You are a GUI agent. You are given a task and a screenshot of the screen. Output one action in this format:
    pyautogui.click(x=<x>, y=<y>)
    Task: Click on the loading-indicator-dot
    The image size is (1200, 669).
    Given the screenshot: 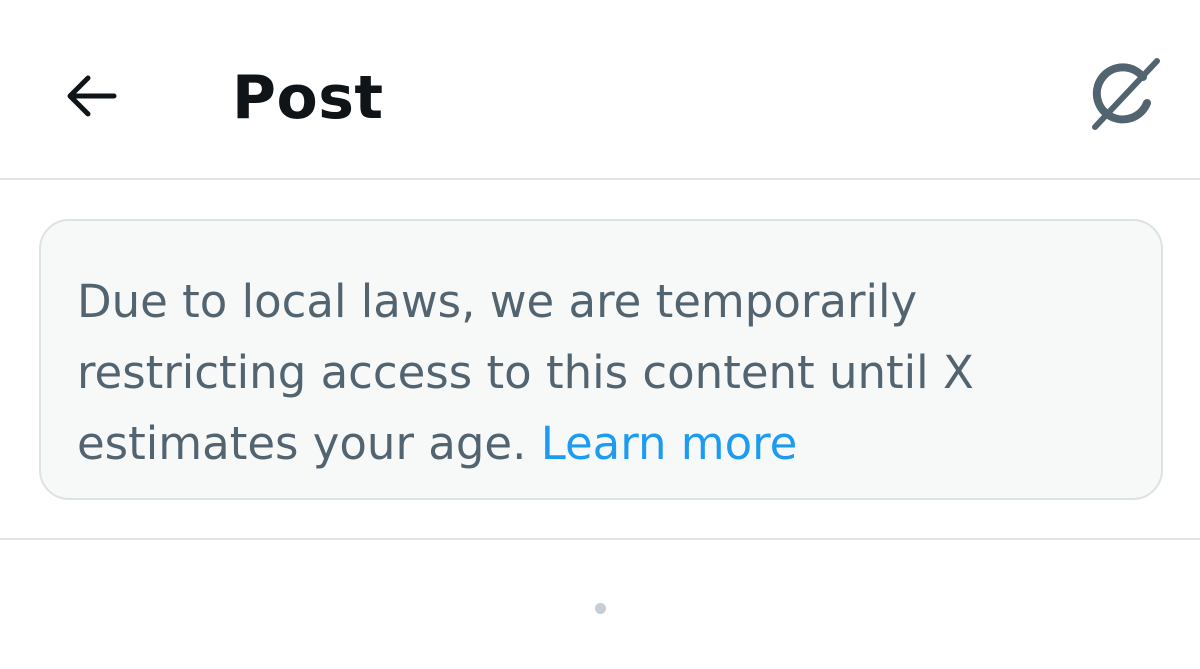 What is the action you would take?
    pyautogui.click(x=600, y=608)
    